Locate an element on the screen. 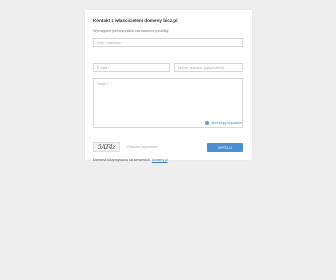 The width and height of the screenshot is (336, 280). phone-field is located at coordinates (208, 67).